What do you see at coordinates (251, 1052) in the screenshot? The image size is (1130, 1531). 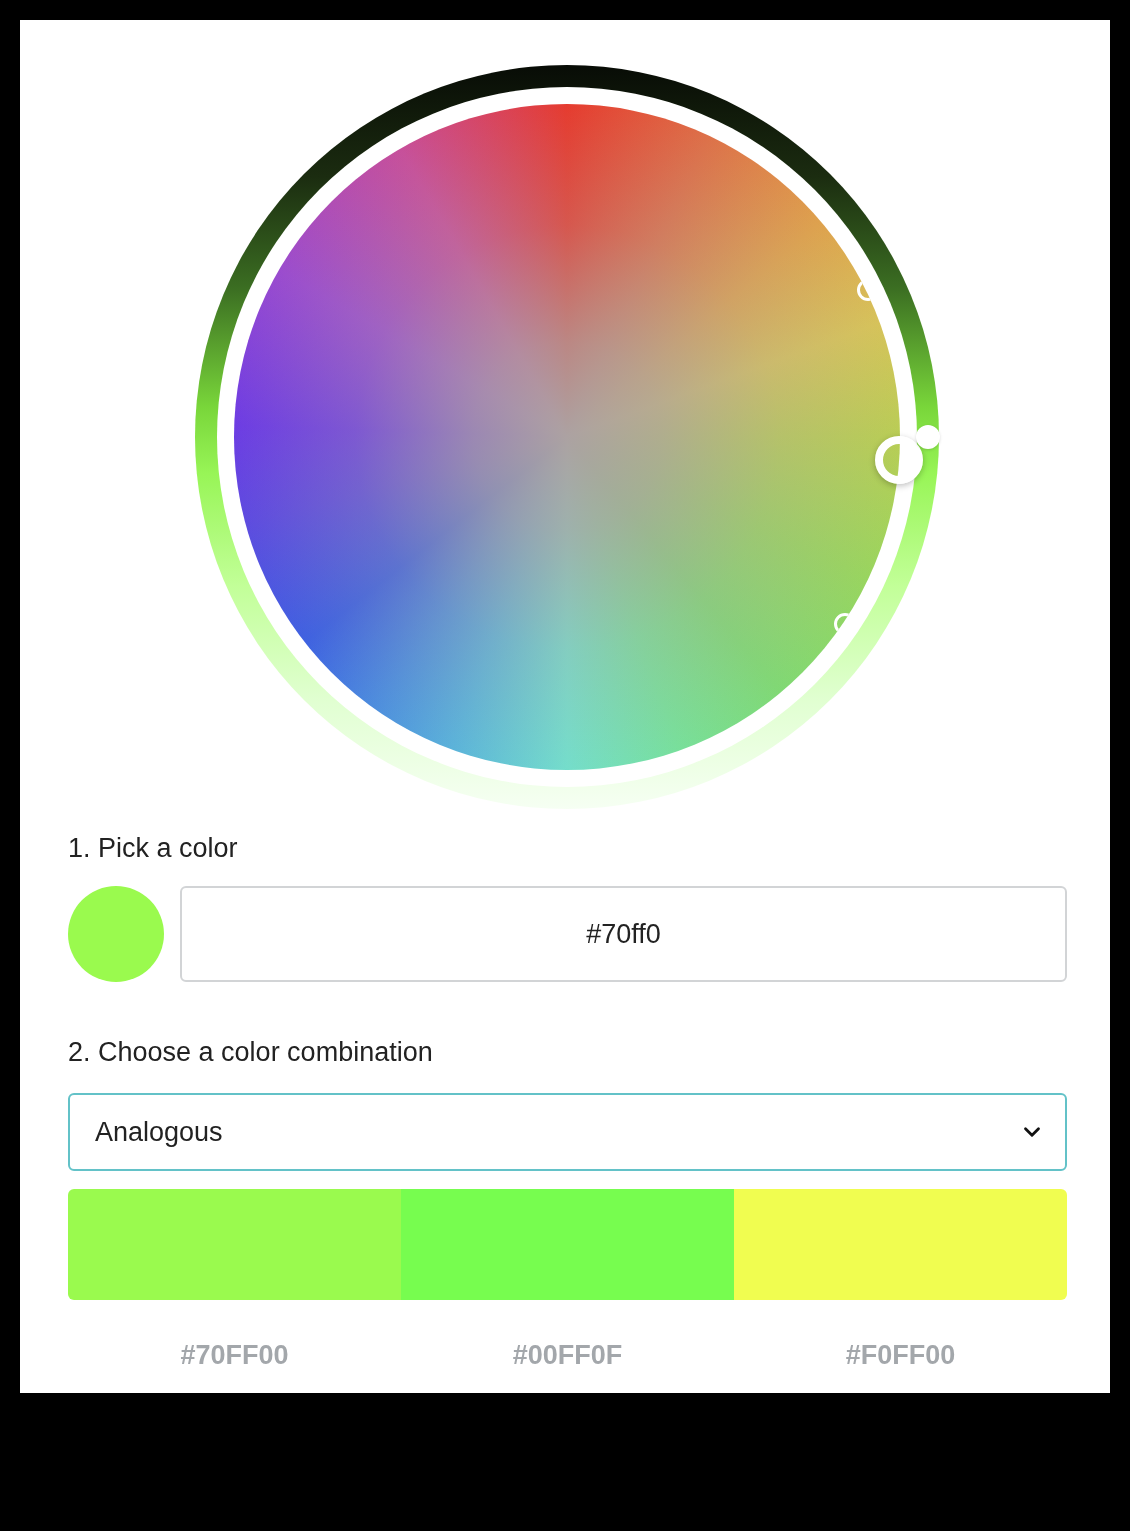 I see `step-label: 2. Choose a color combination` at bounding box center [251, 1052].